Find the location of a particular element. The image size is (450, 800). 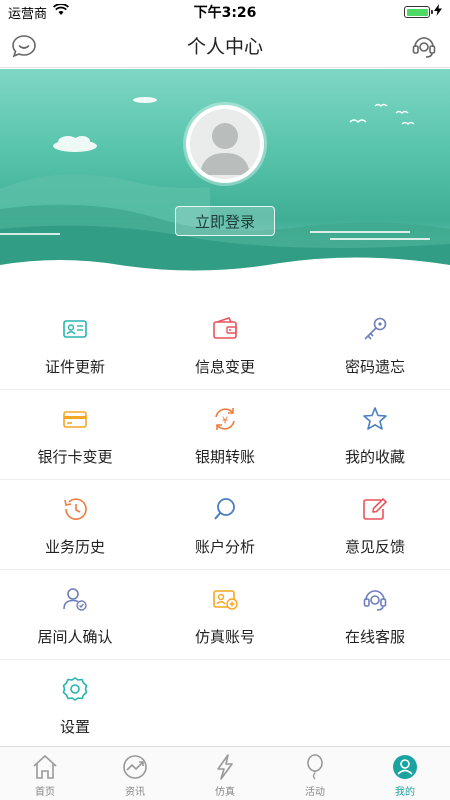

status-right is located at coordinates (423, 12).